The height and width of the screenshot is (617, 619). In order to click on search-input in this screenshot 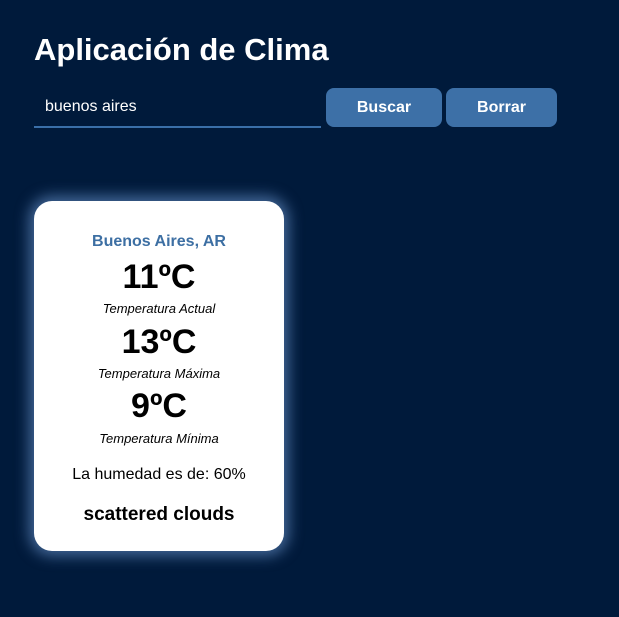, I will do `click(177, 108)`.